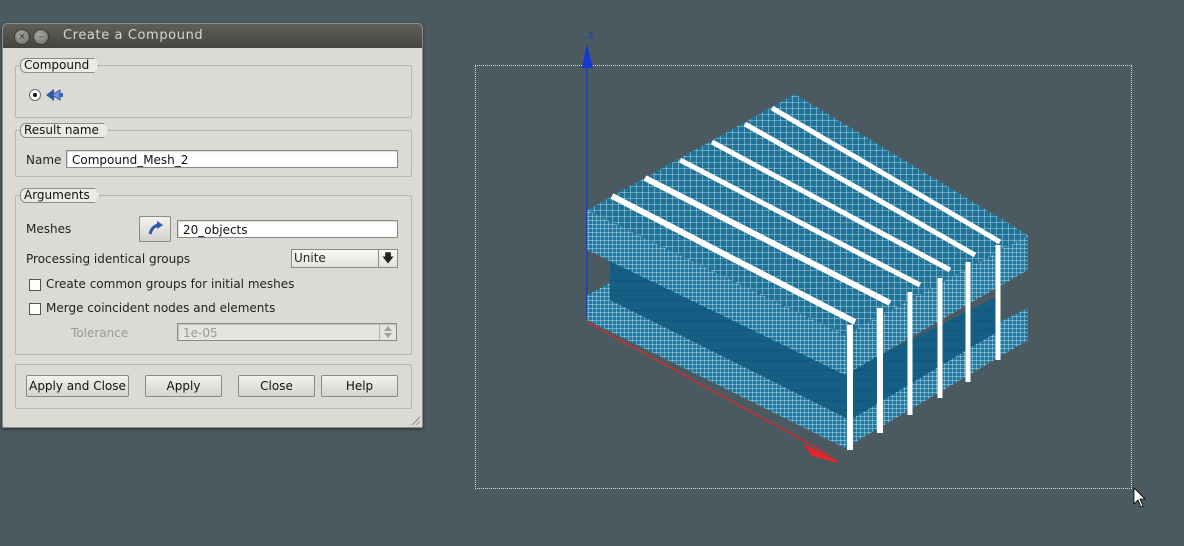 Image resolution: width=1184 pixels, height=546 pixels. What do you see at coordinates (1139, 497) in the screenshot?
I see `mouse-cursor-icon` at bounding box center [1139, 497].